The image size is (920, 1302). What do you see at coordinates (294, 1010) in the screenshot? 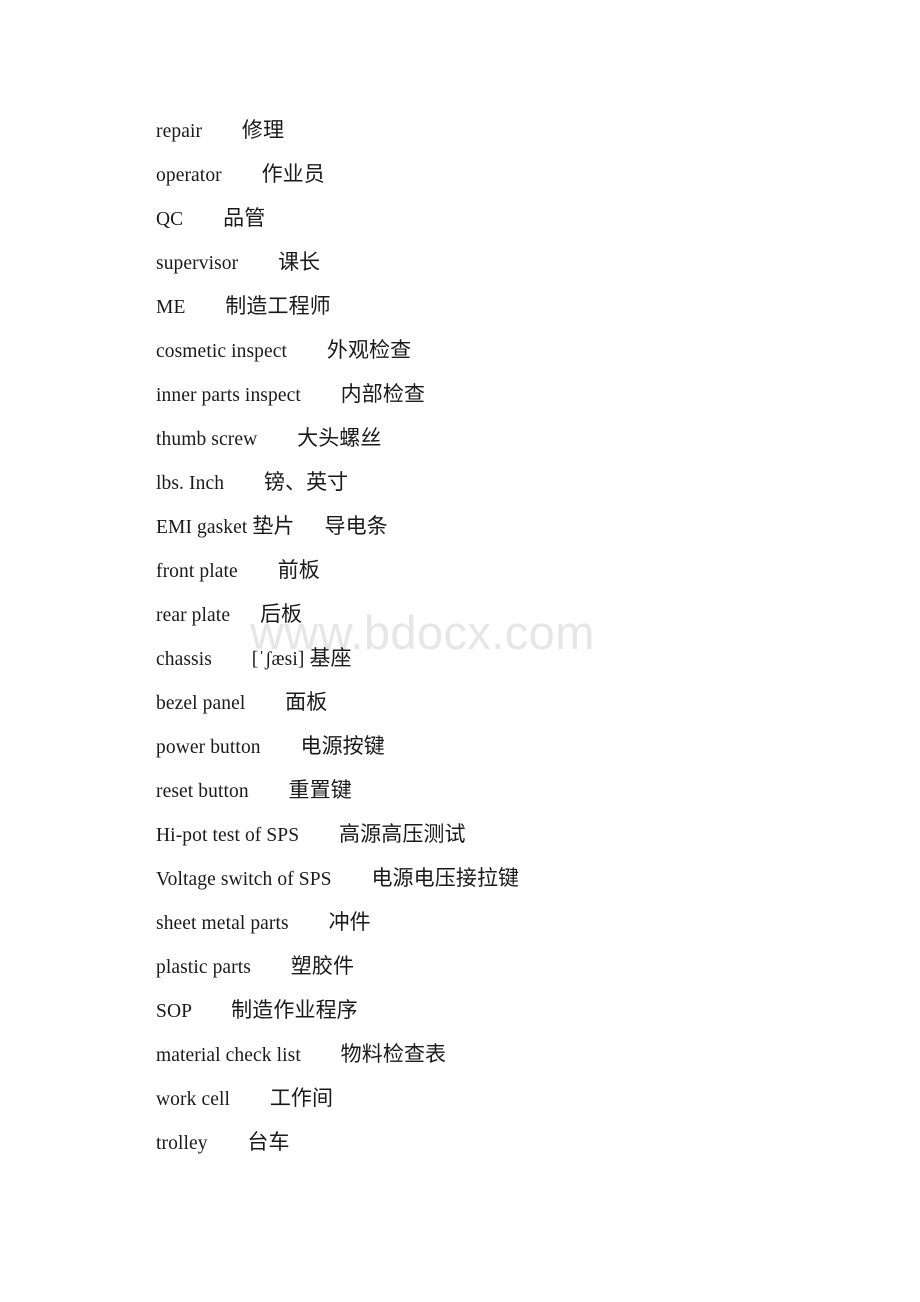
I see `glossary-gloss-cjk: 制造作业程序` at bounding box center [294, 1010].